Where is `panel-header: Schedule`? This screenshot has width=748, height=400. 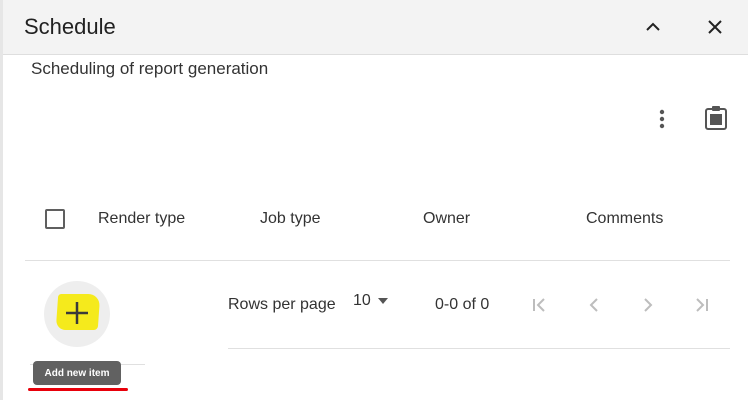 panel-header: Schedule is located at coordinates (375, 27).